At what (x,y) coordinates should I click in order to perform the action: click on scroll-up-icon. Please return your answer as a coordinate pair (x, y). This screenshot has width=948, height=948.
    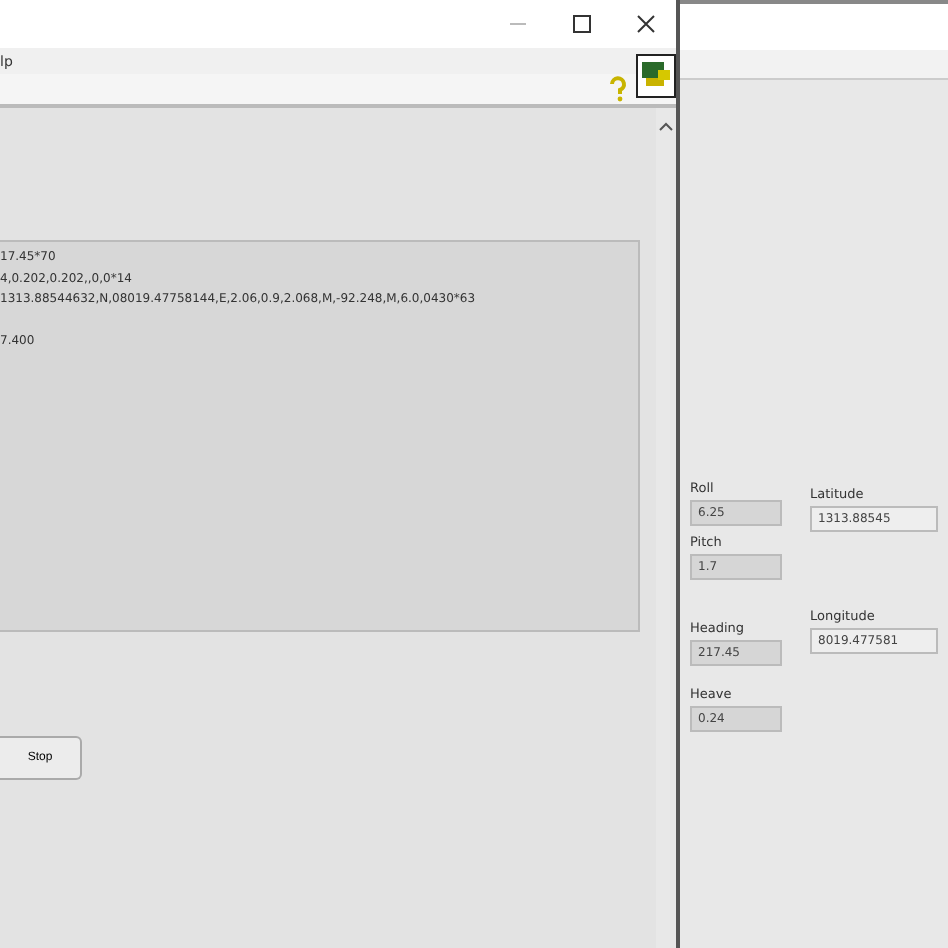
    Looking at the image, I should click on (666, 126).